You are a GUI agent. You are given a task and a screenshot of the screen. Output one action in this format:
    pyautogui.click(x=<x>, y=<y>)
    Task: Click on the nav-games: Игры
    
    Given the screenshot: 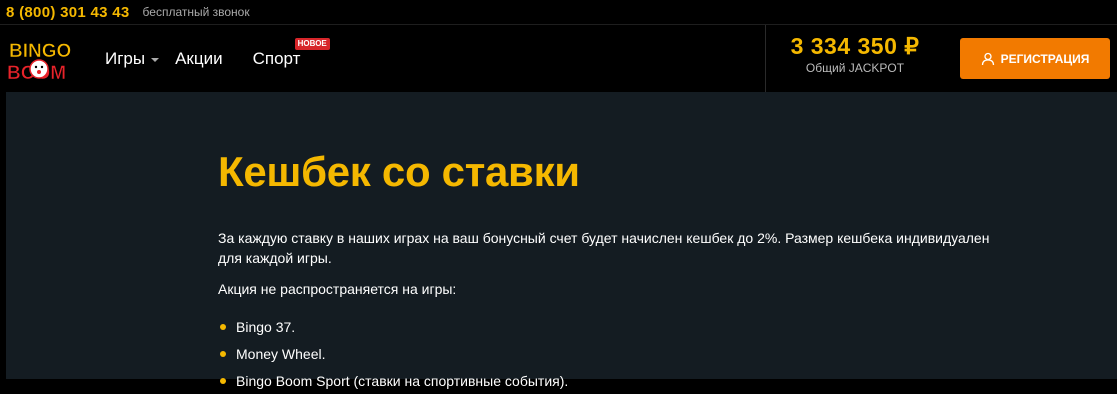 What is the action you would take?
    pyautogui.click(x=132, y=58)
    